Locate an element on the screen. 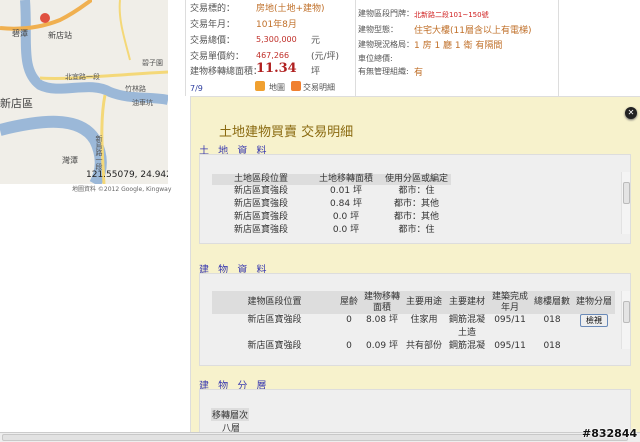 The image size is (640, 442). col-header: 總樓層數 is located at coordinates (552, 302).